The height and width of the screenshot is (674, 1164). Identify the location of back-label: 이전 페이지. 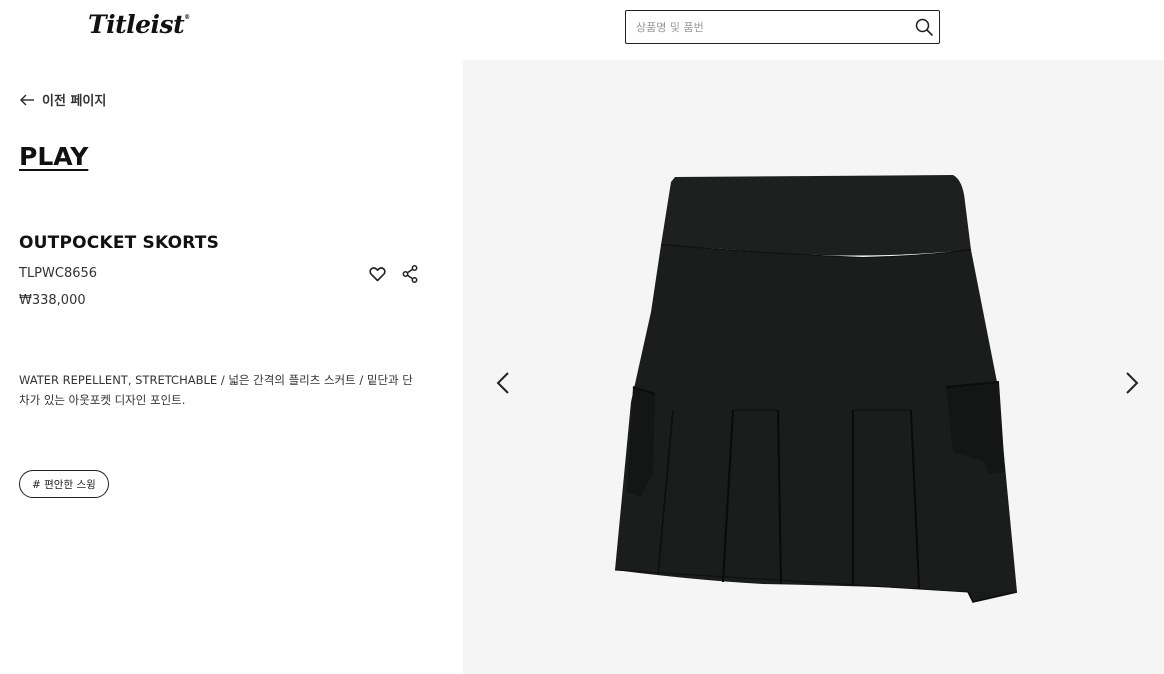
(74, 101).